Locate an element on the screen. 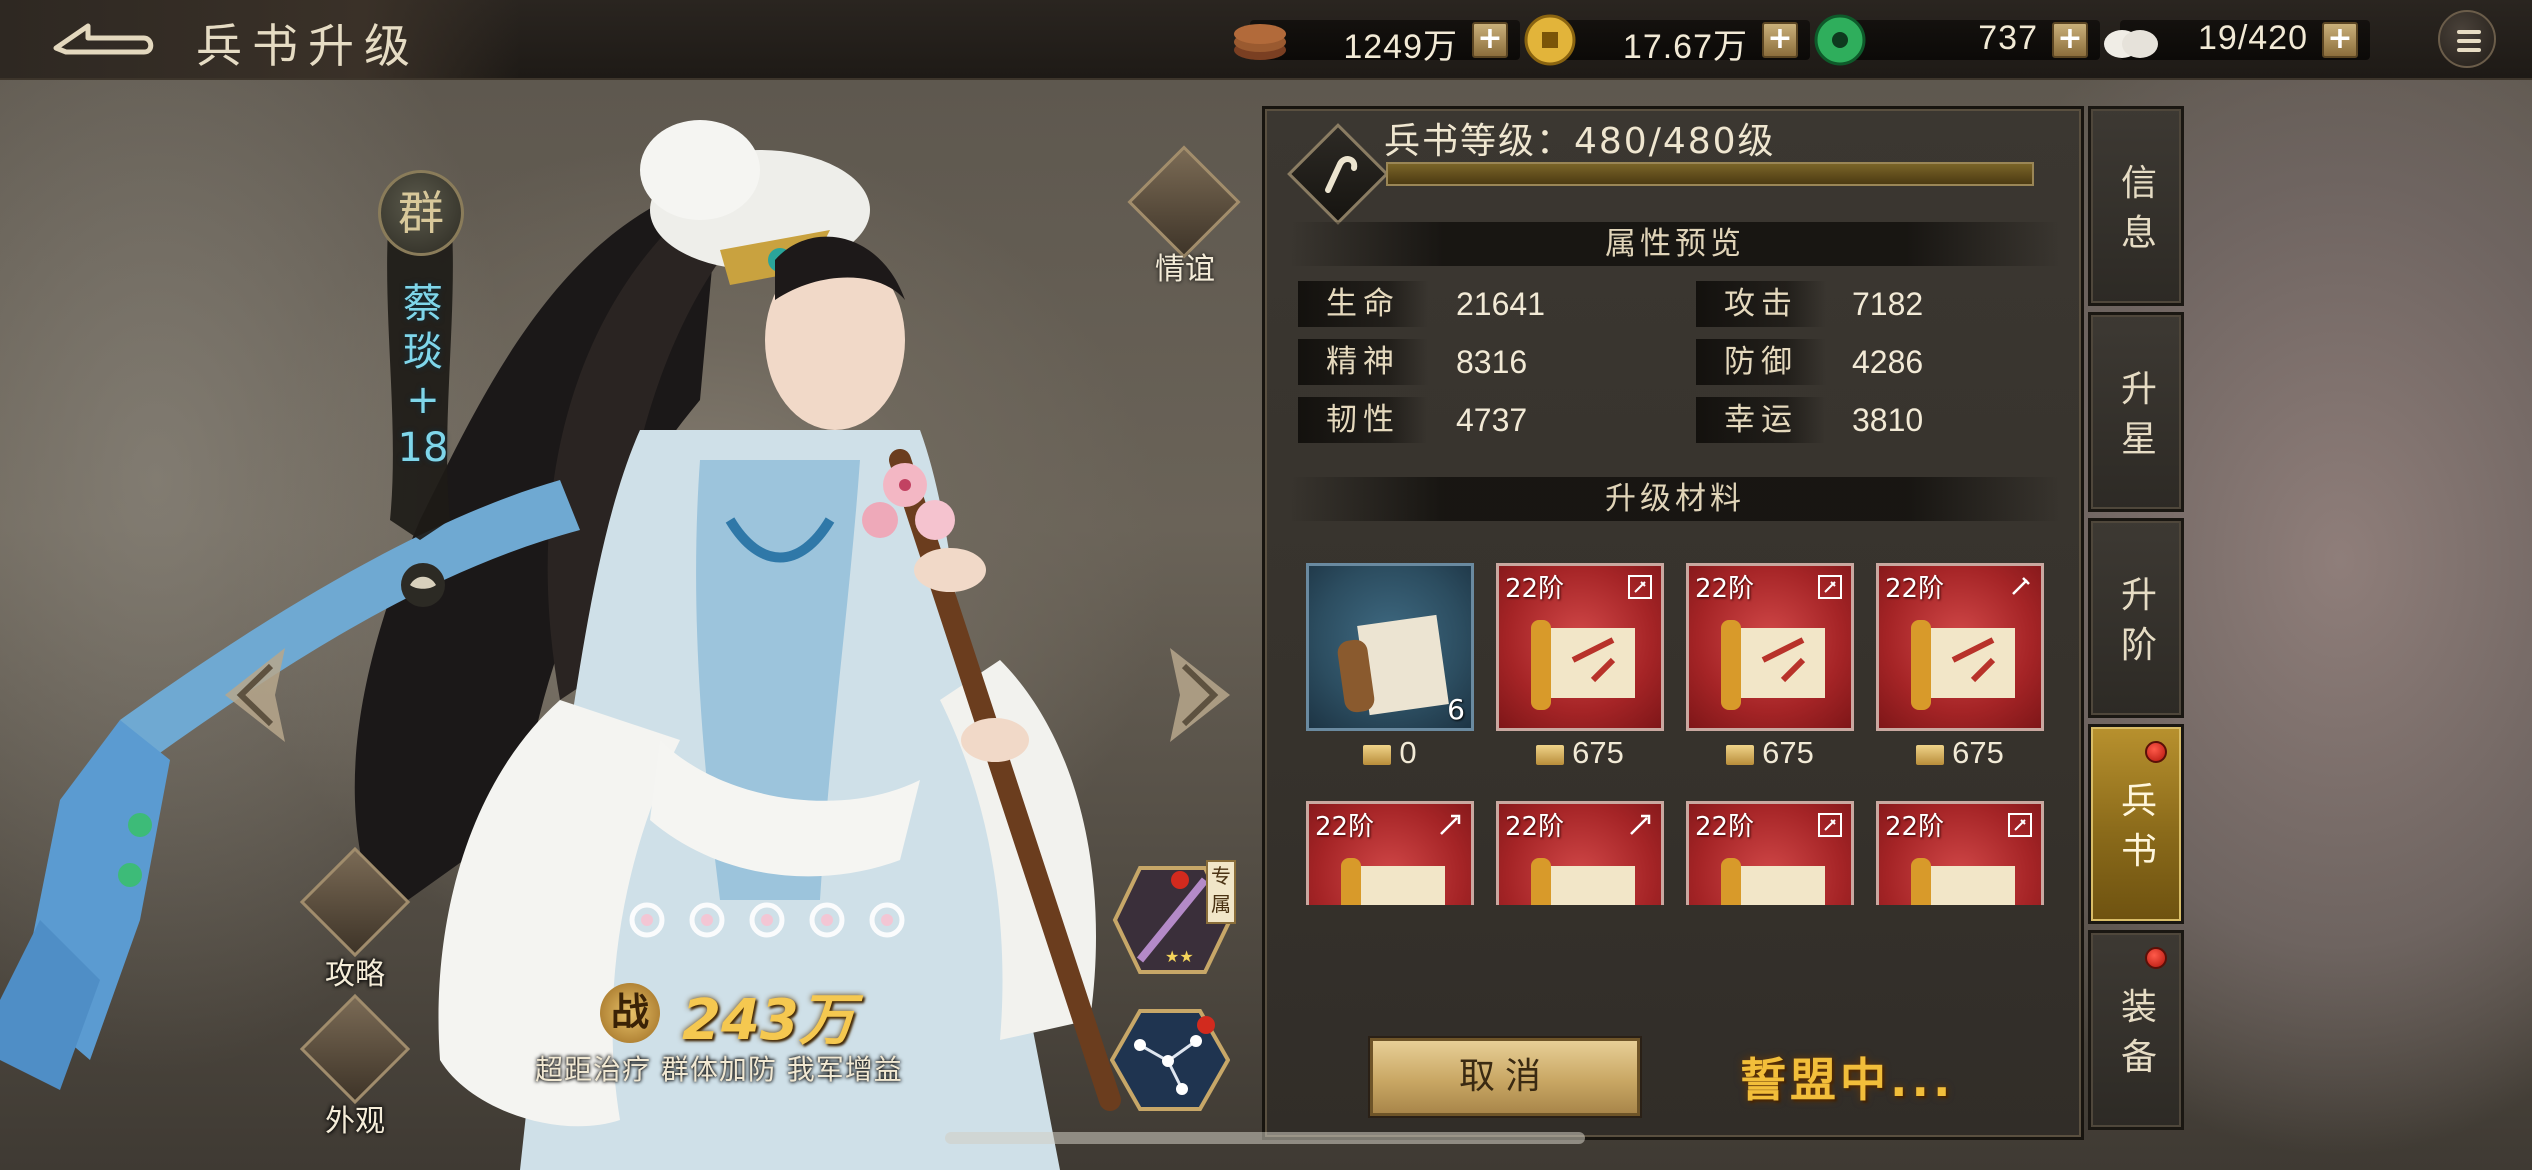 This screenshot has width=2532, height=1170. tab-equipment-label: 装备 is located at coordinates (2138, 1032).